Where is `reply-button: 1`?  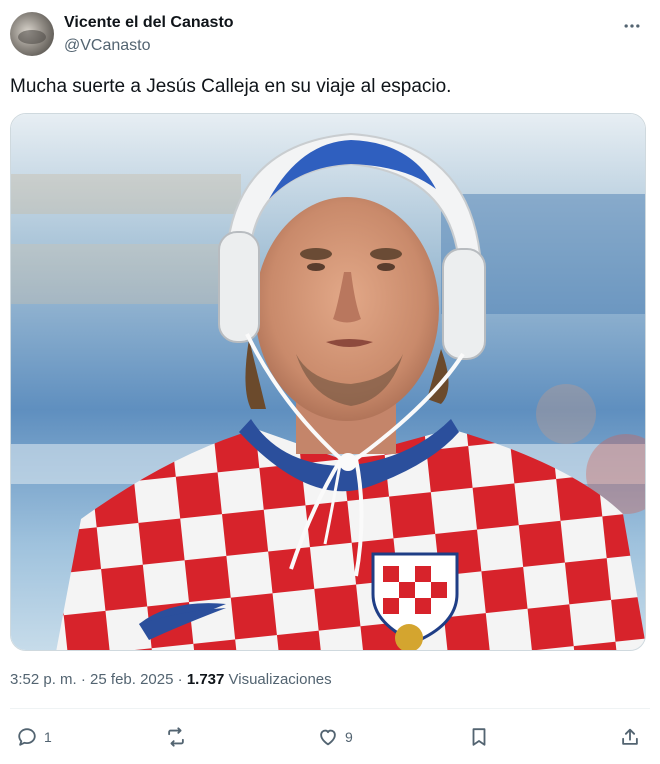 reply-button: 1 is located at coordinates (34, 737).